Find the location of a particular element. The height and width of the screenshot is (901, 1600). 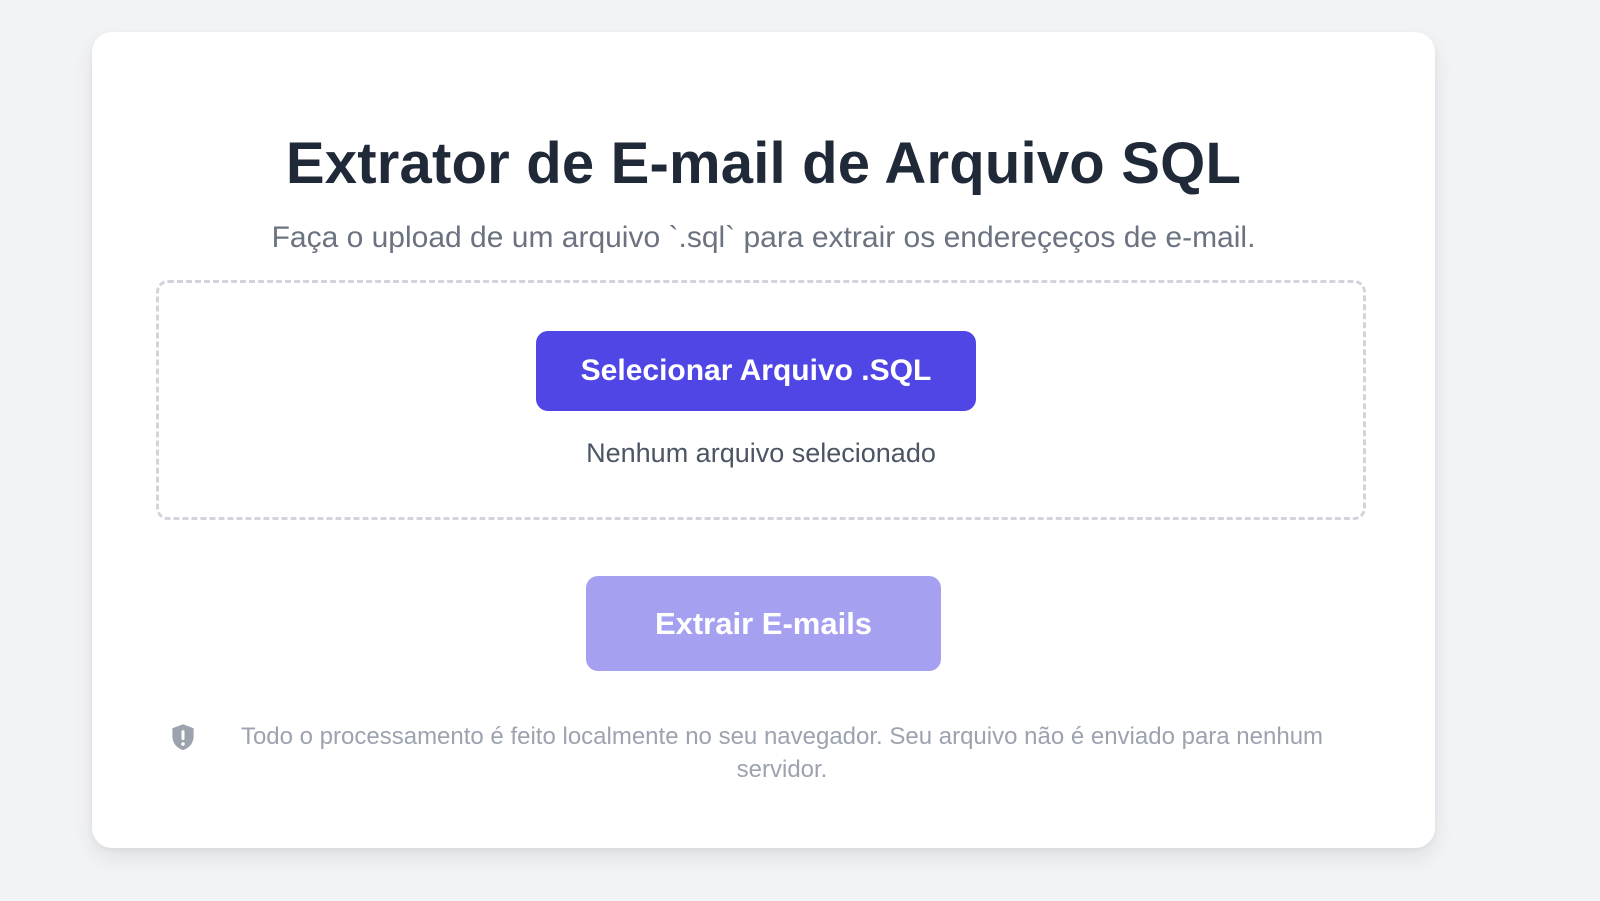

page-title: Extrator de E-mail de Arquivo SQL is located at coordinates (763, 163).